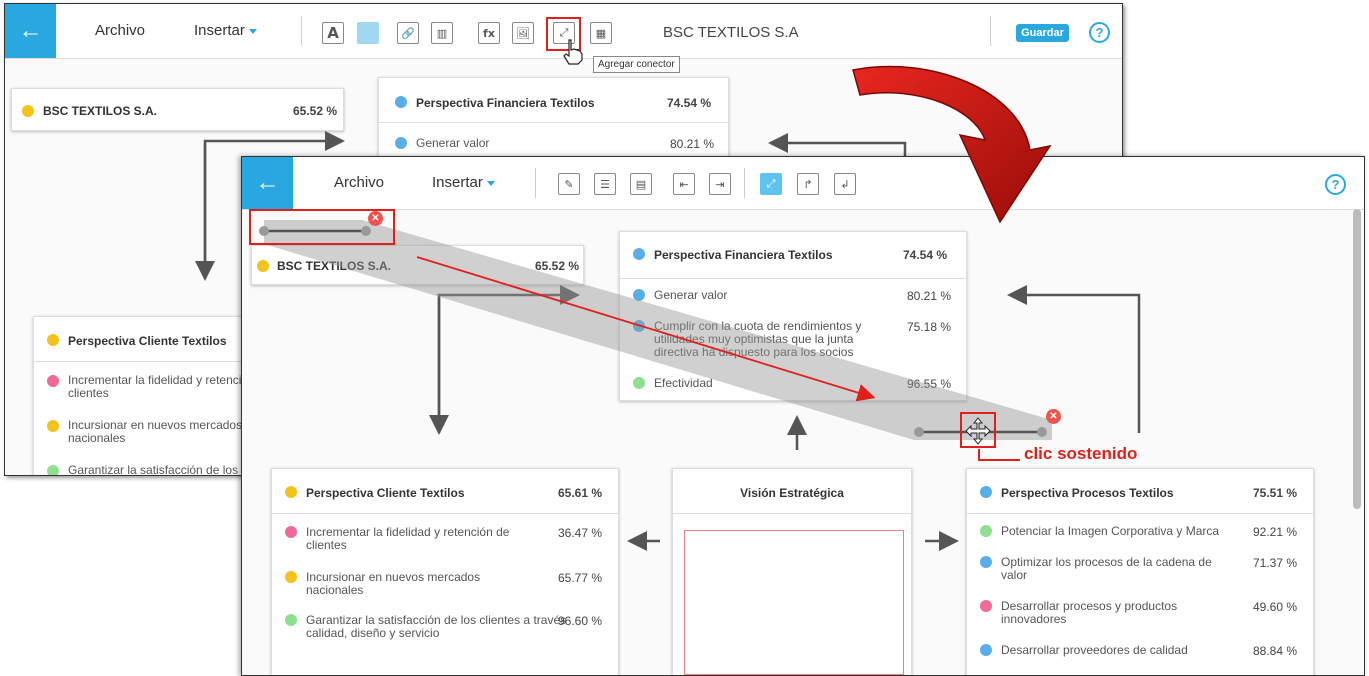 Image resolution: width=1369 pixels, height=676 pixels. Describe the element at coordinates (999, 455) in the screenshot. I see `annotation-leader` at that location.